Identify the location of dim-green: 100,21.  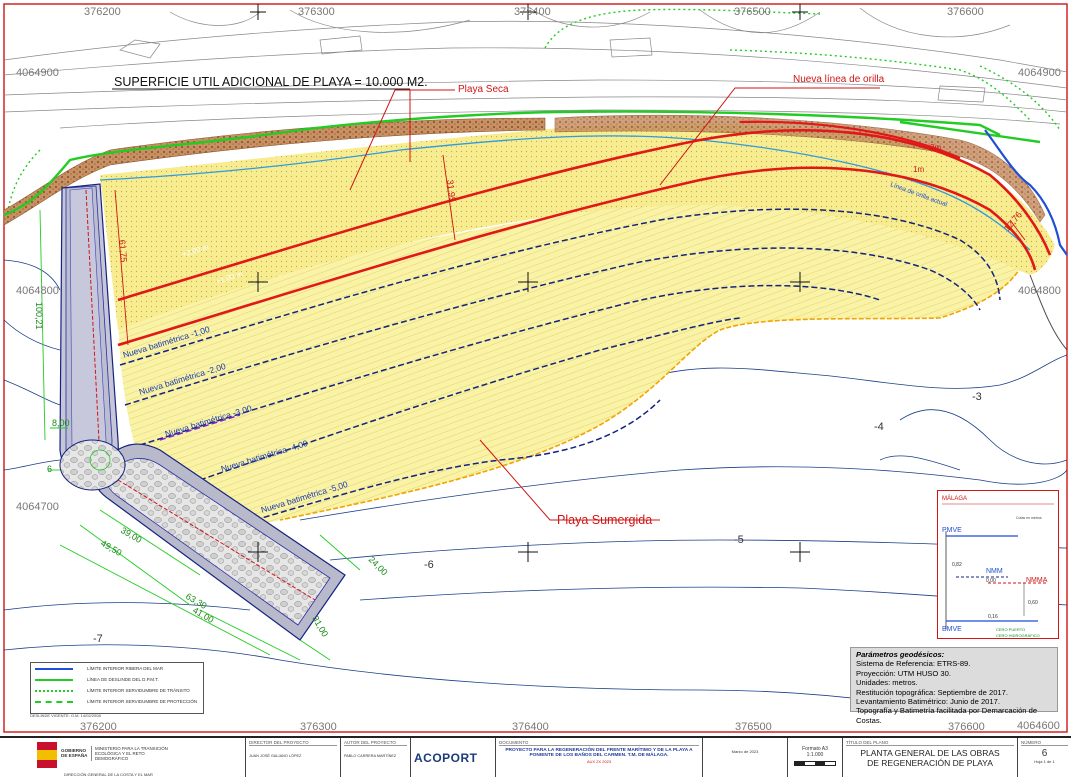
(39, 316).